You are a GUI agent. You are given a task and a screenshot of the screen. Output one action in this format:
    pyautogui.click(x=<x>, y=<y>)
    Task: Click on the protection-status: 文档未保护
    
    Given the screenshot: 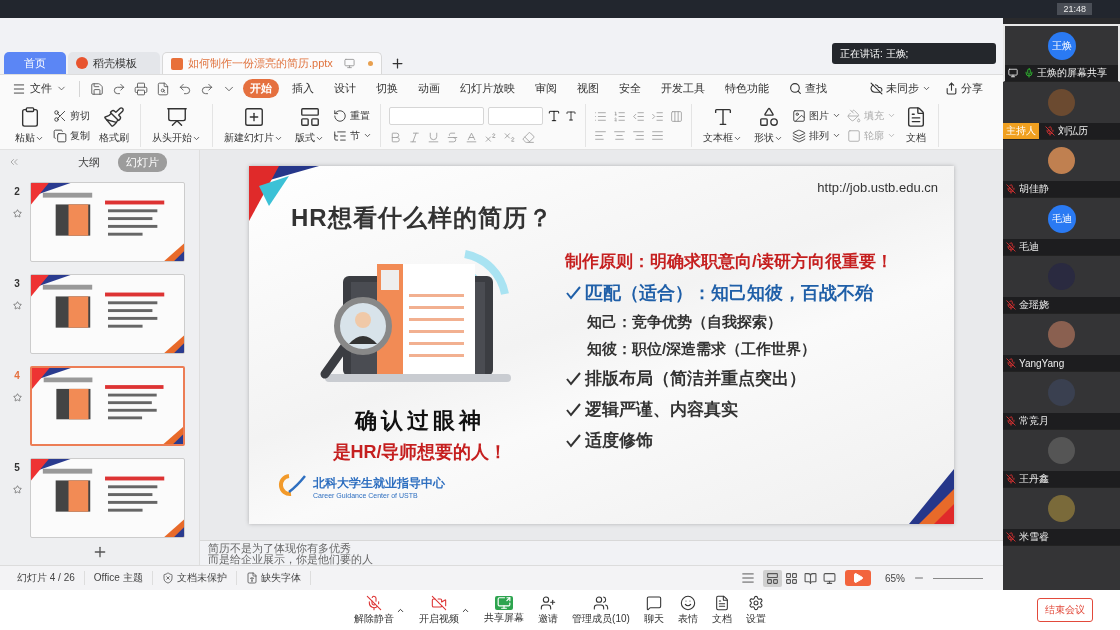 What is the action you would take?
    pyautogui.click(x=194, y=578)
    